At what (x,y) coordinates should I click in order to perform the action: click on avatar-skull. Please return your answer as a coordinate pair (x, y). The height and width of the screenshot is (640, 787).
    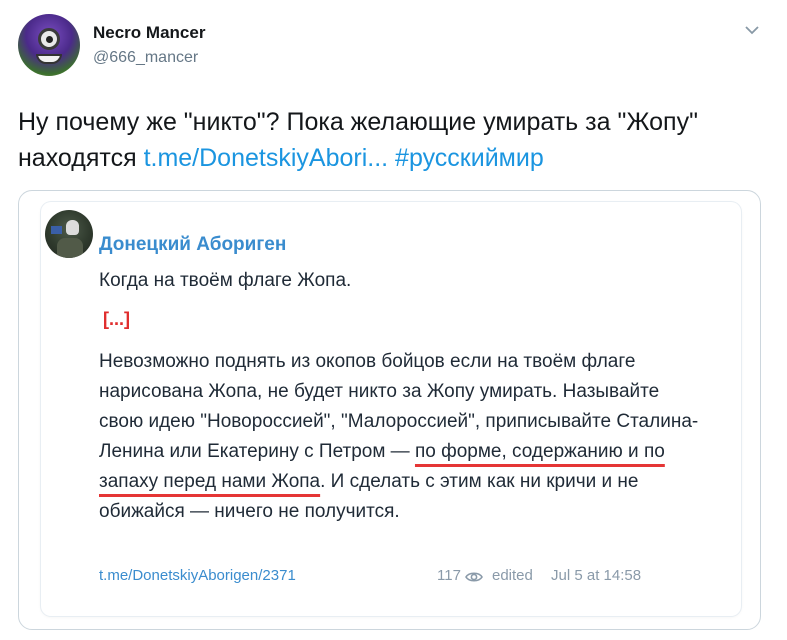
    Looking at the image, I should click on (72, 227).